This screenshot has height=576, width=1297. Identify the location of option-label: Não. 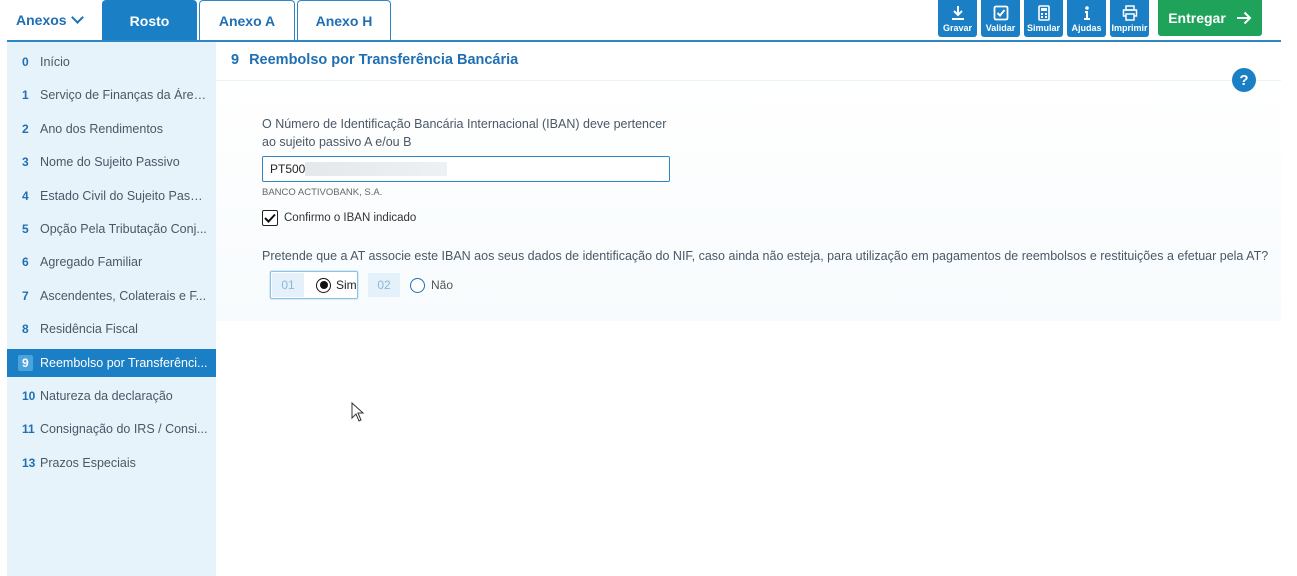
(442, 285).